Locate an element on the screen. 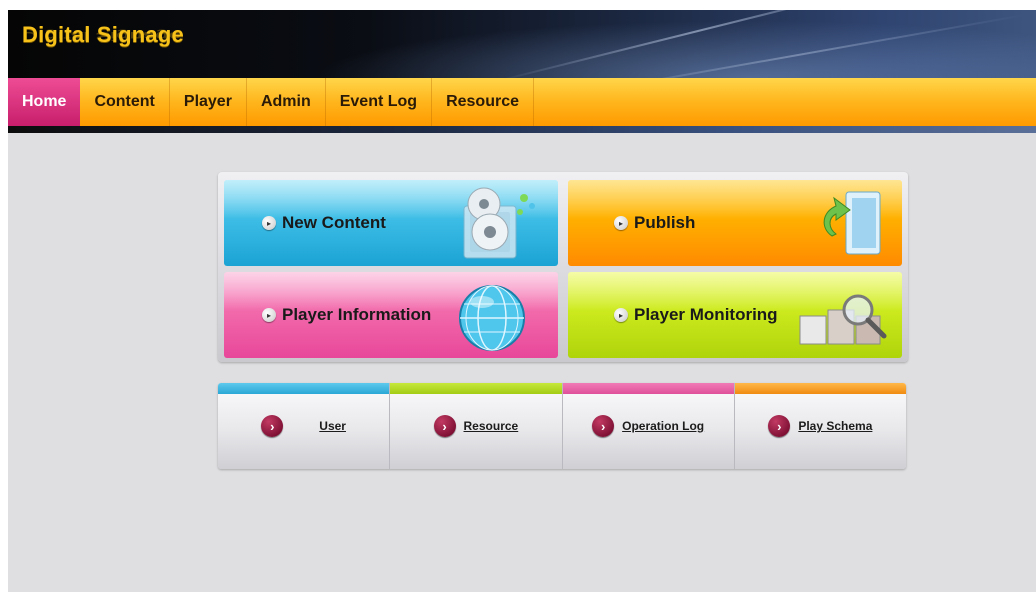 Image resolution: width=1036 pixels, height=592 pixels. user-link: User is located at coordinates (332, 426).